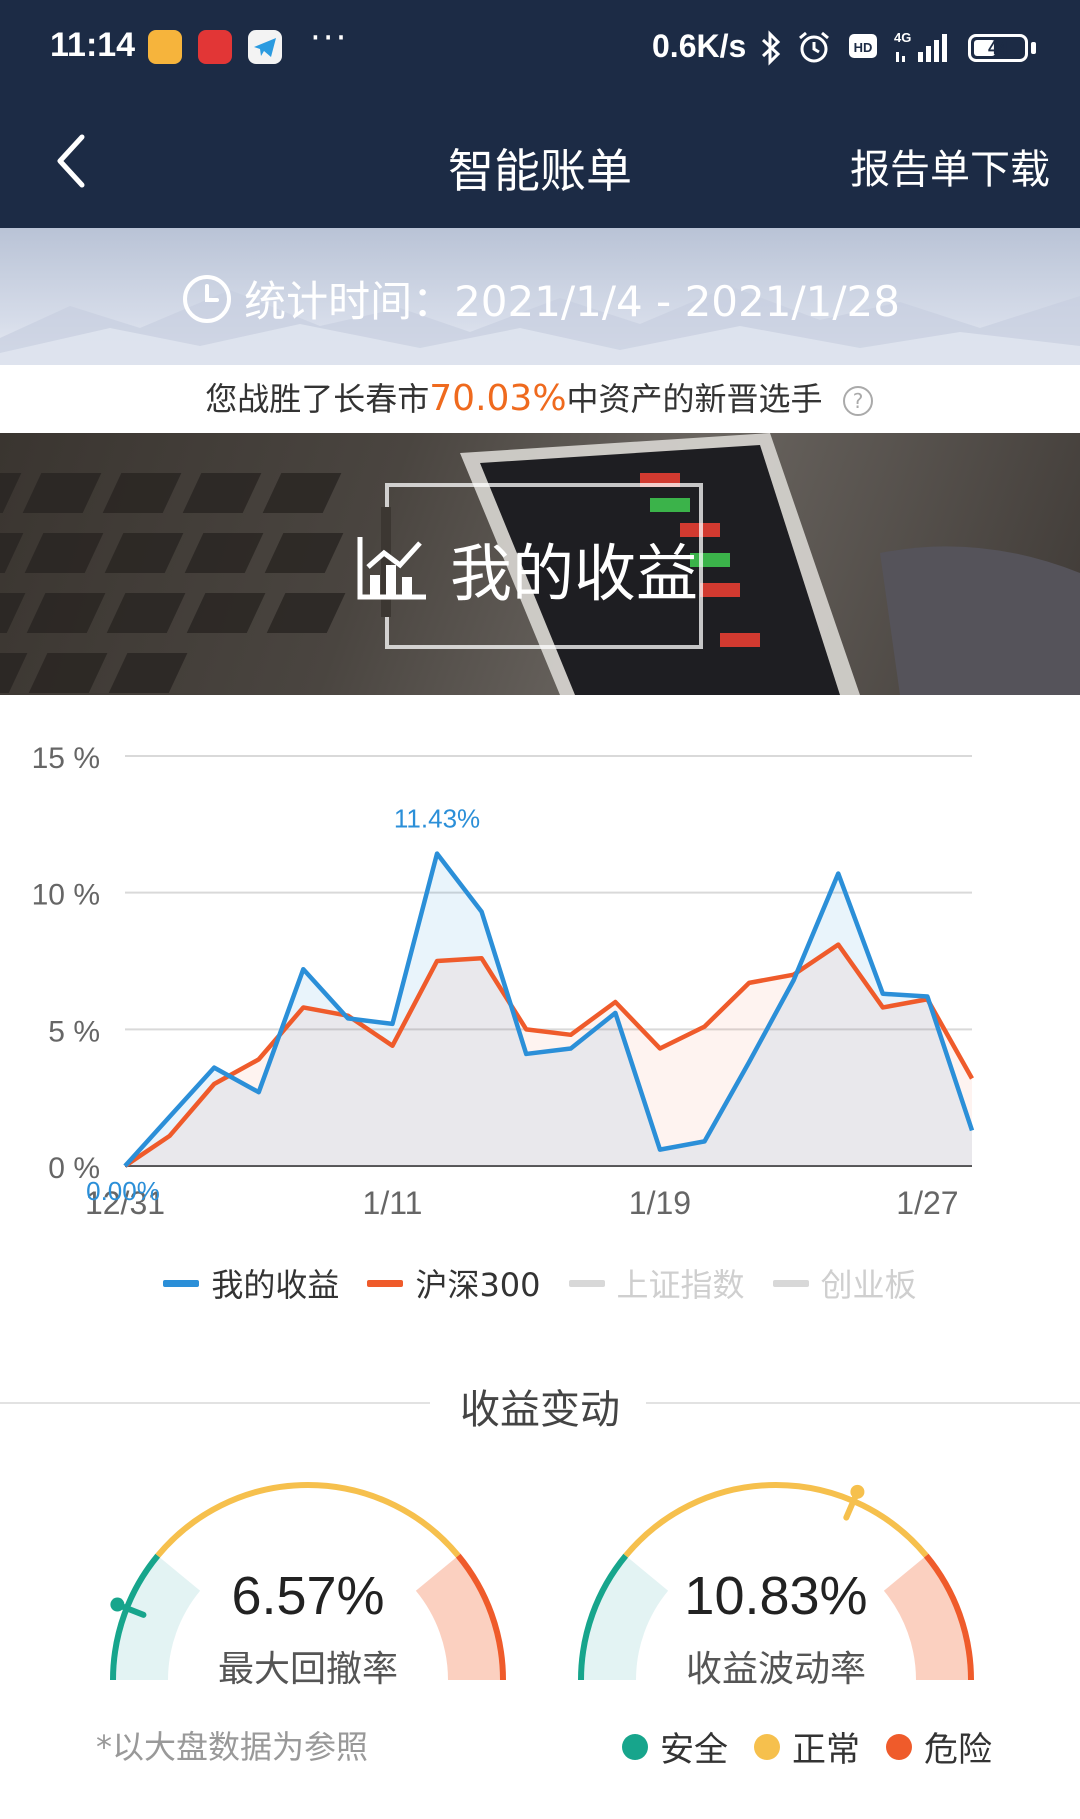  Describe the element at coordinates (1033, 48) in the screenshot. I see `battery-tip` at that location.